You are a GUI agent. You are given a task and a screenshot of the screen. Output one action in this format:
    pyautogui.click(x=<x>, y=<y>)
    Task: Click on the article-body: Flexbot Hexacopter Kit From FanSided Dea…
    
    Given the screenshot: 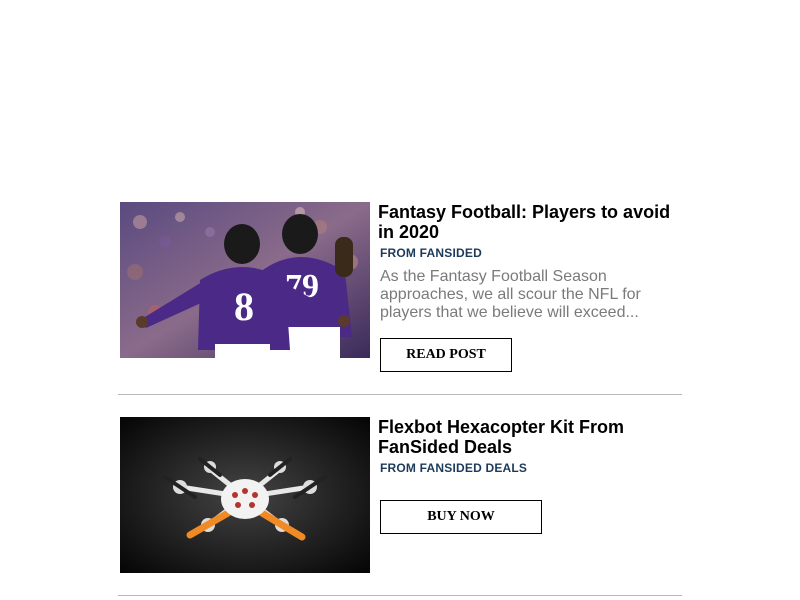 What is the action you would take?
    pyautogui.click(x=528, y=446)
    